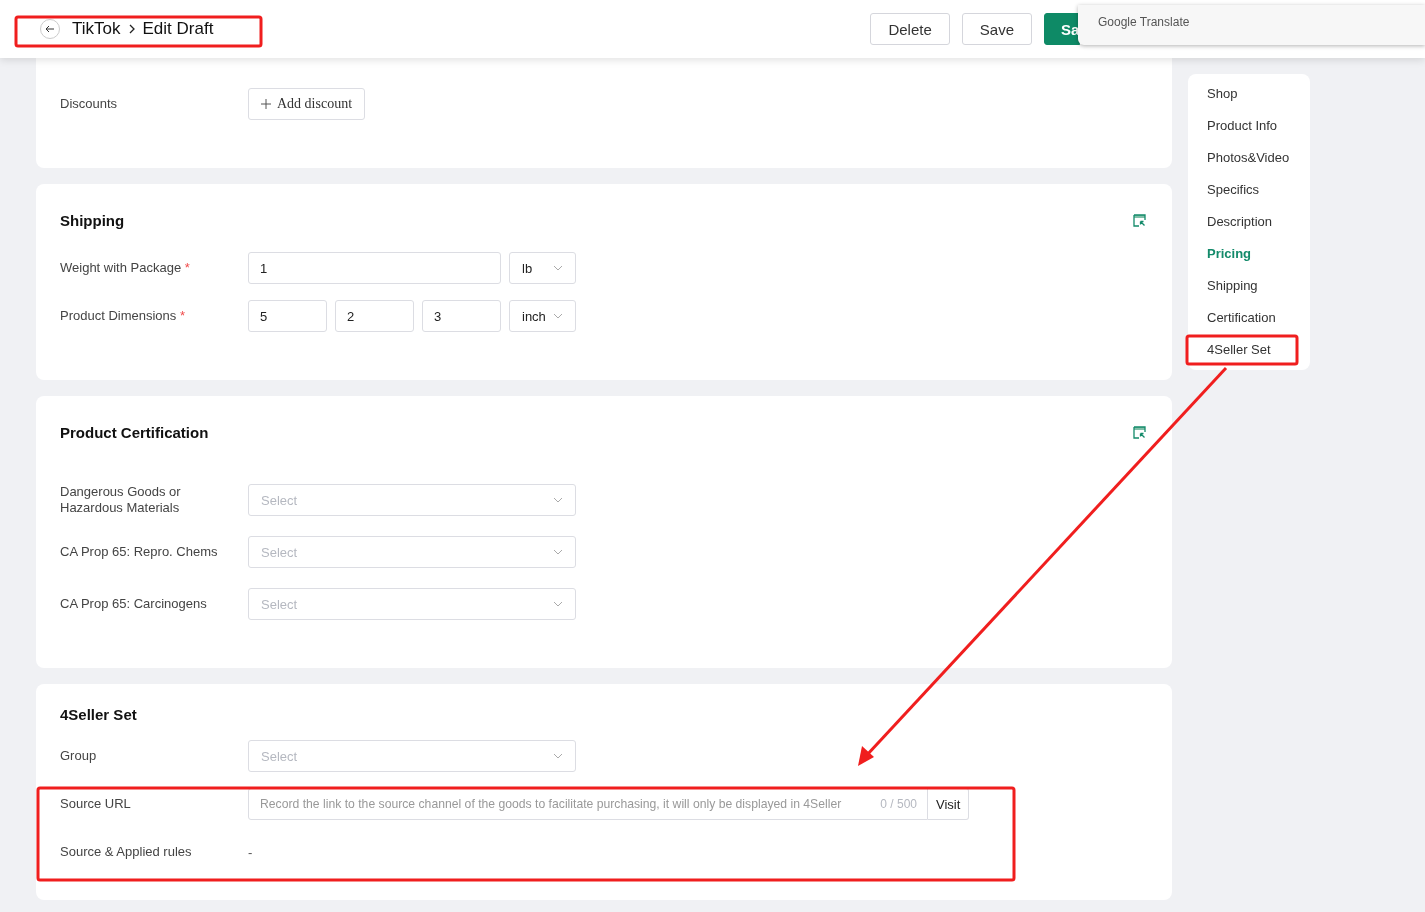  What do you see at coordinates (1249, 126) in the screenshot?
I see `nav-item: Product Info` at bounding box center [1249, 126].